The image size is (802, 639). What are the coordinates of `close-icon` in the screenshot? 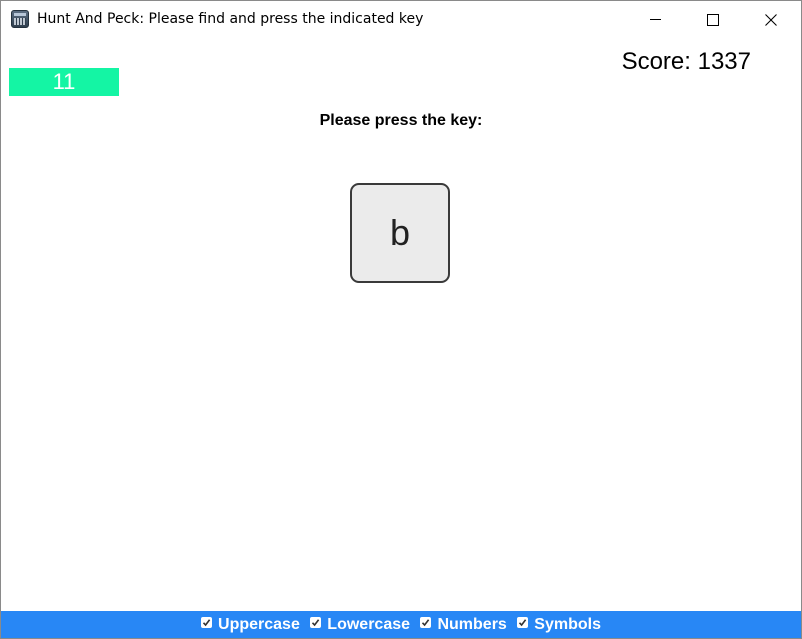 It's located at (771, 20).